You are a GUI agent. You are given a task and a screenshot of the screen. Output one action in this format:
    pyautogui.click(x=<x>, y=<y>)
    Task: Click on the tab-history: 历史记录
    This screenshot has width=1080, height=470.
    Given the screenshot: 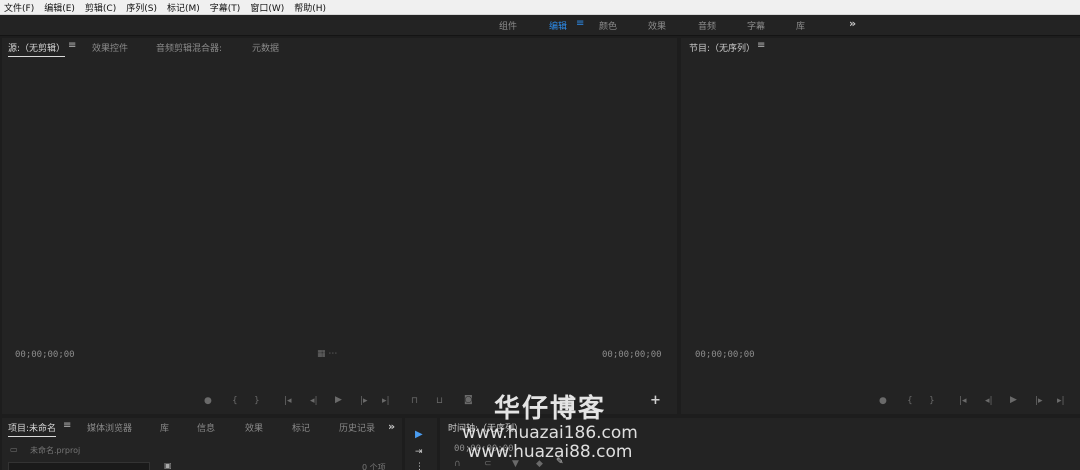 What is the action you would take?
    pyautogui.click(x=357, y=427)
    